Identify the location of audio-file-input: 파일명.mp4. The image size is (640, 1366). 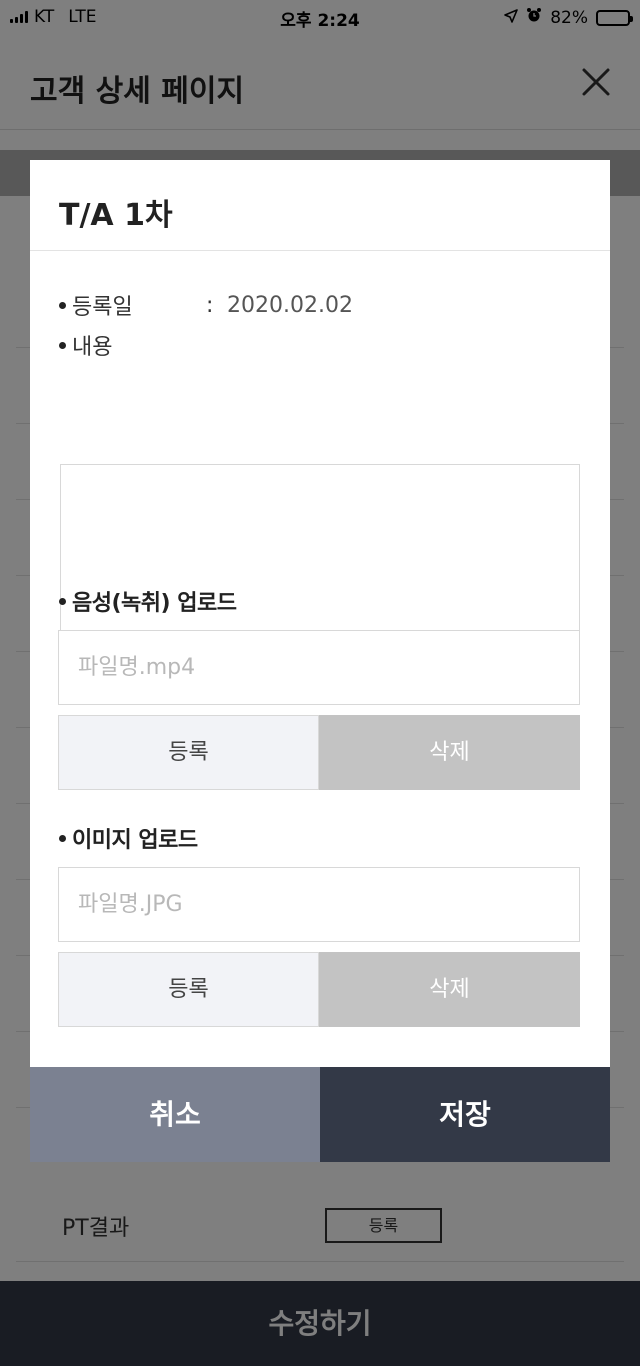
(319, 667).